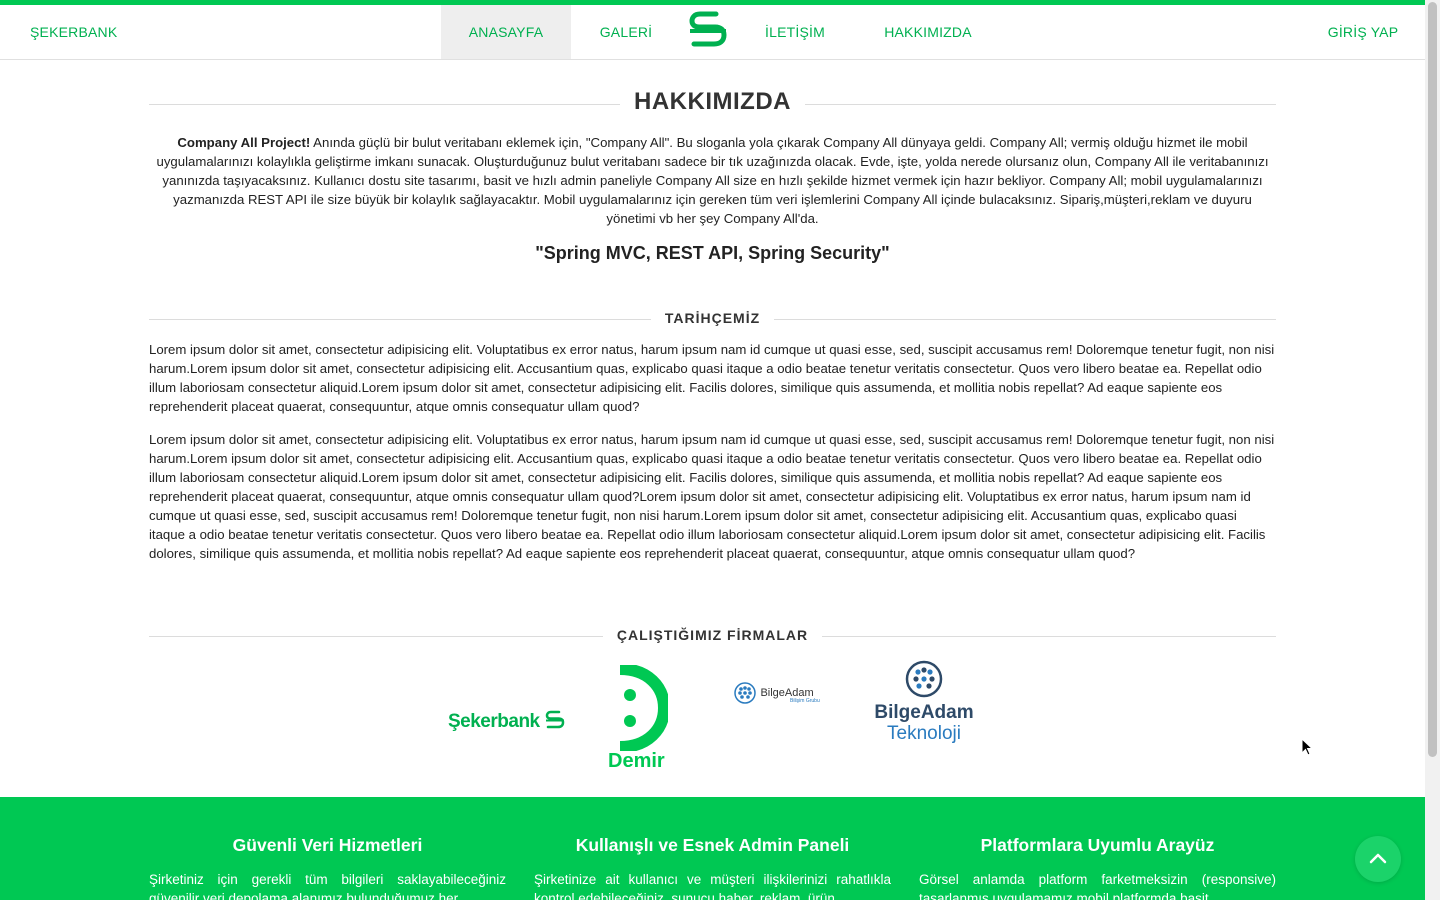 This screenshot has height=908, width=1440. Describe the element at coordinates (708, 30) in the screenshot. I see `sekerbank-logo-icon` at that location.